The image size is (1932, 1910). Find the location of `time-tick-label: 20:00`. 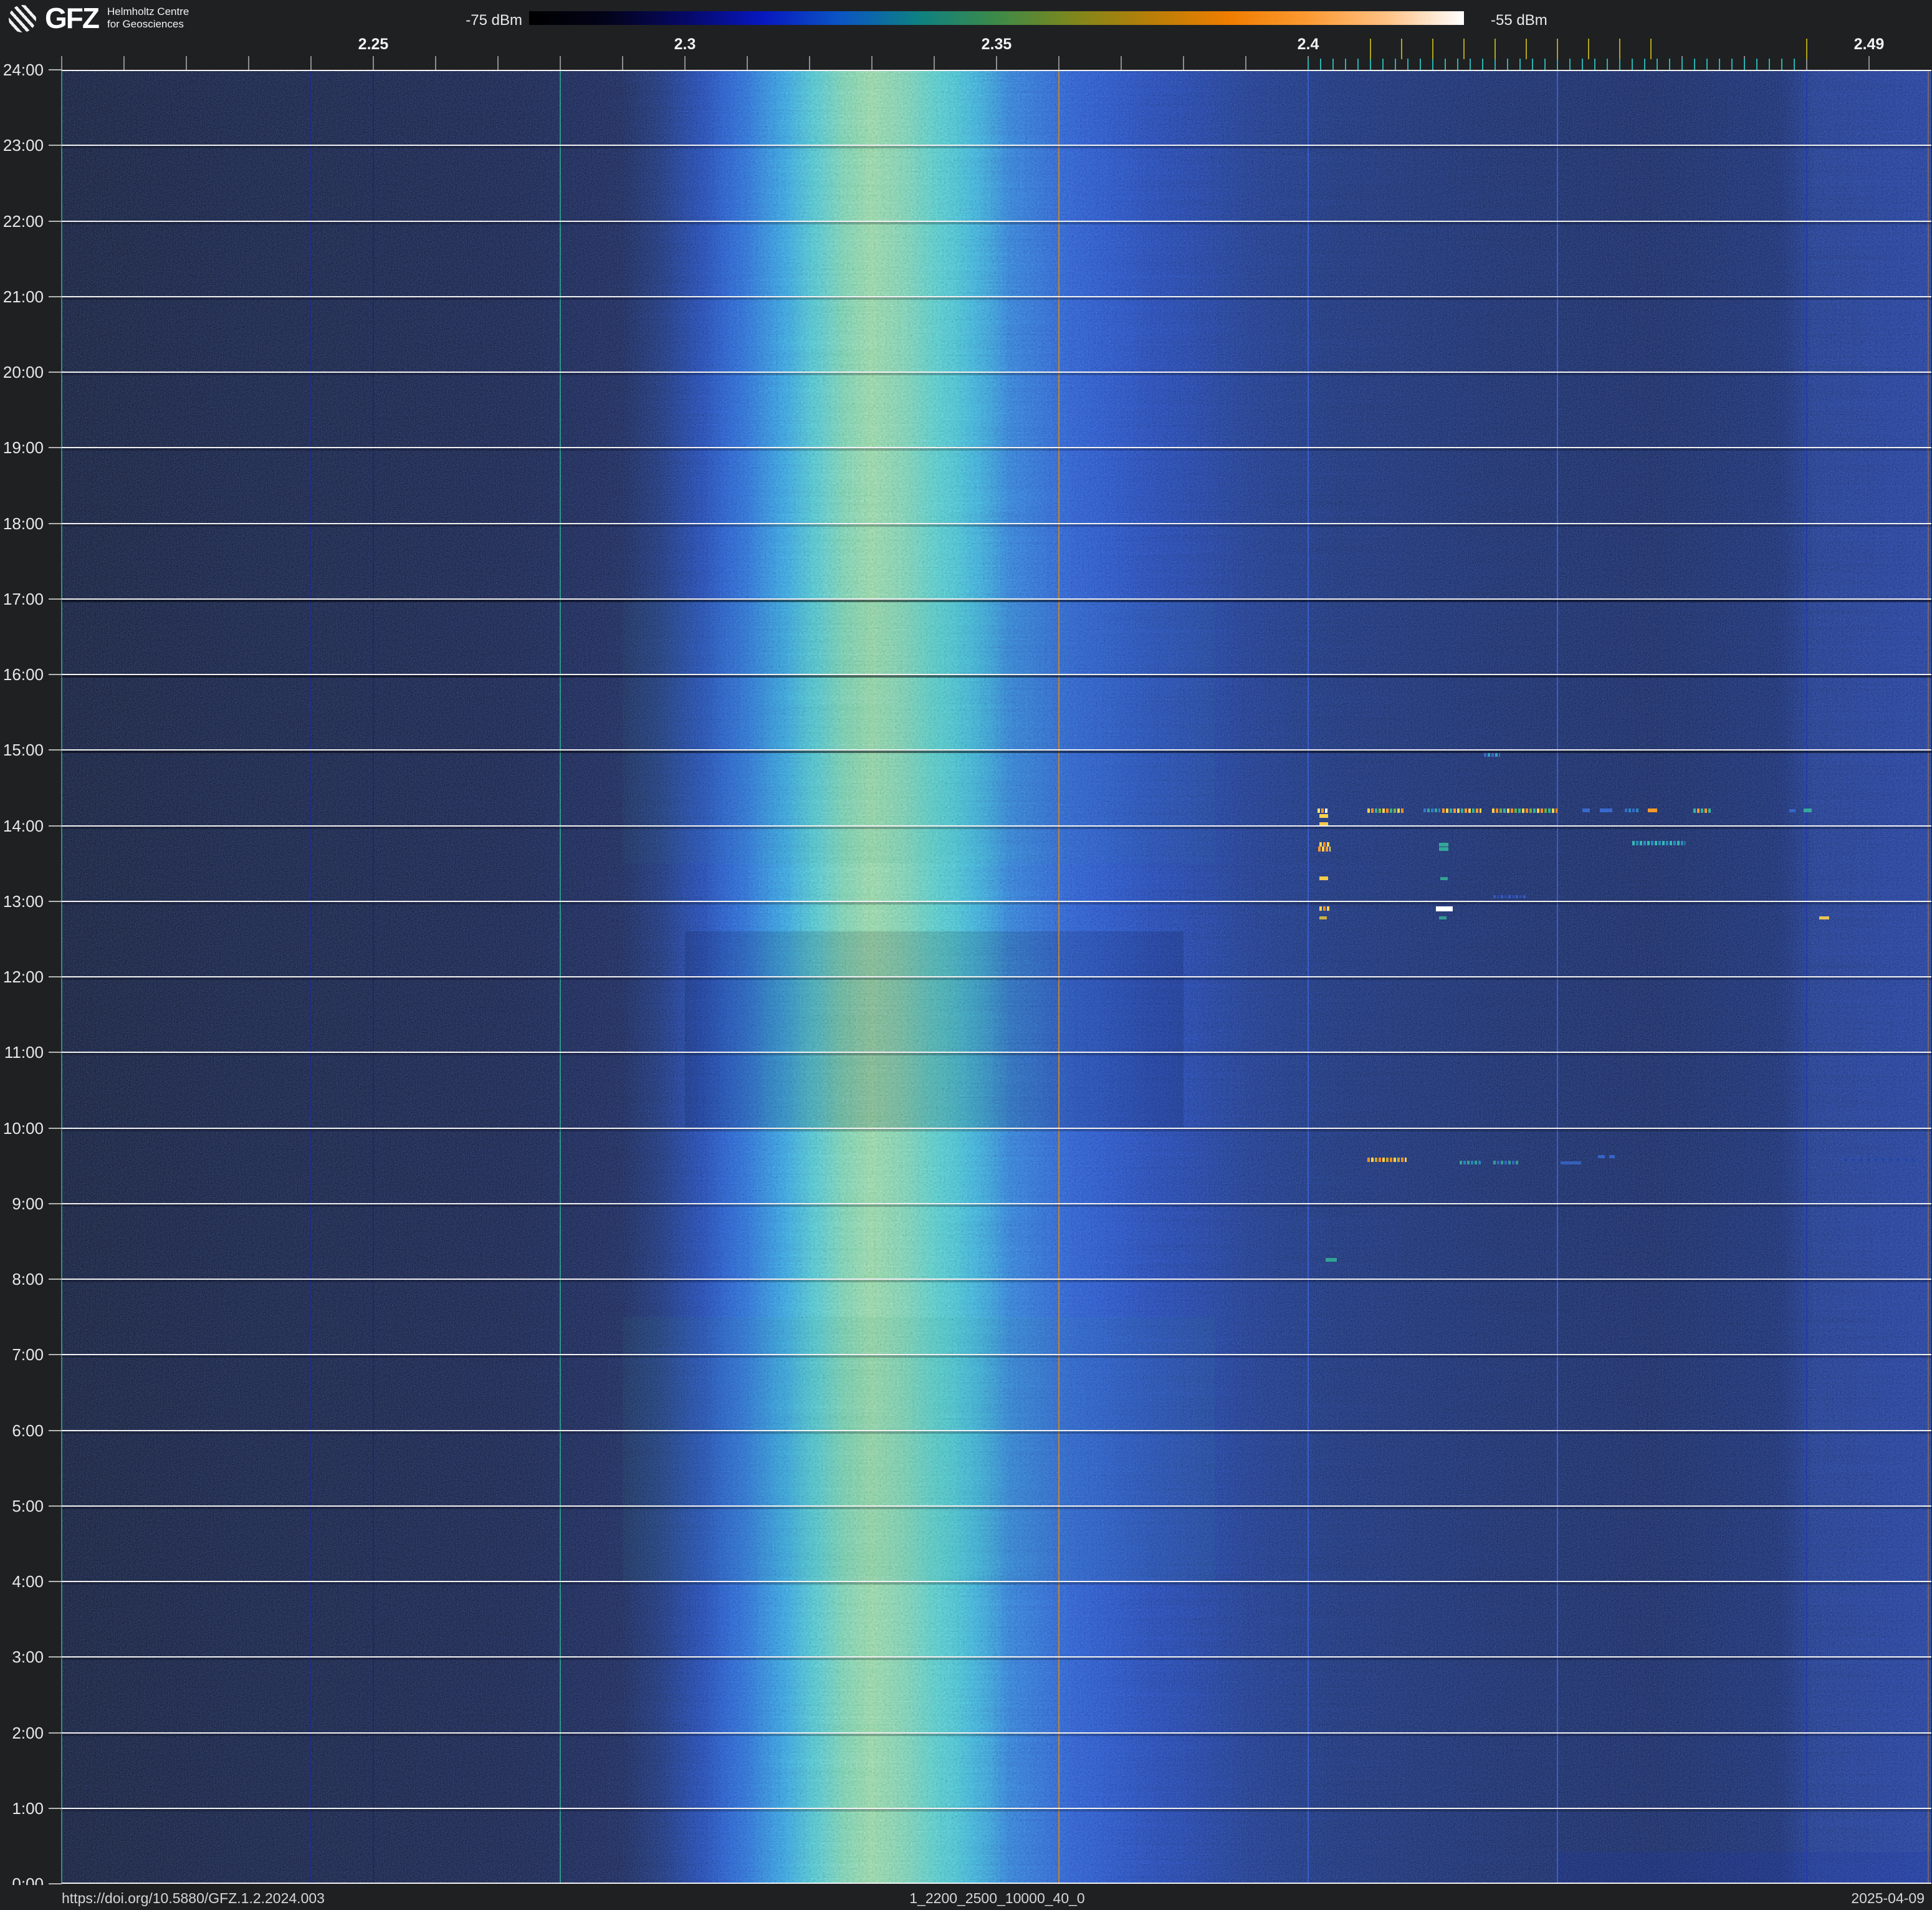

time-tick-label: 20:00 is located at coordinates (23, 372).